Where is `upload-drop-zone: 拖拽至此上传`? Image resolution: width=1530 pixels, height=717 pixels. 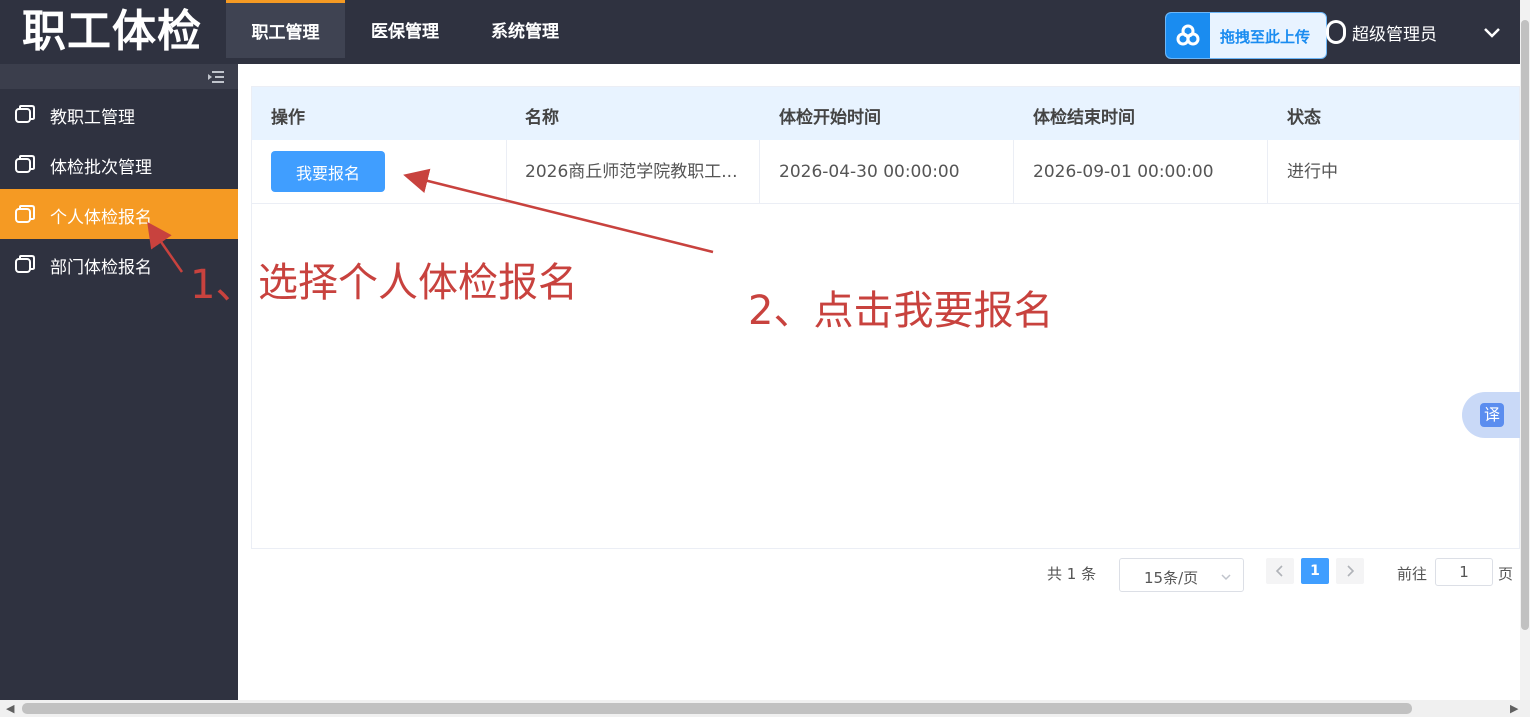 upload-drop-zone: 拖拽至此上传 is located at coordinates (1246, 35).